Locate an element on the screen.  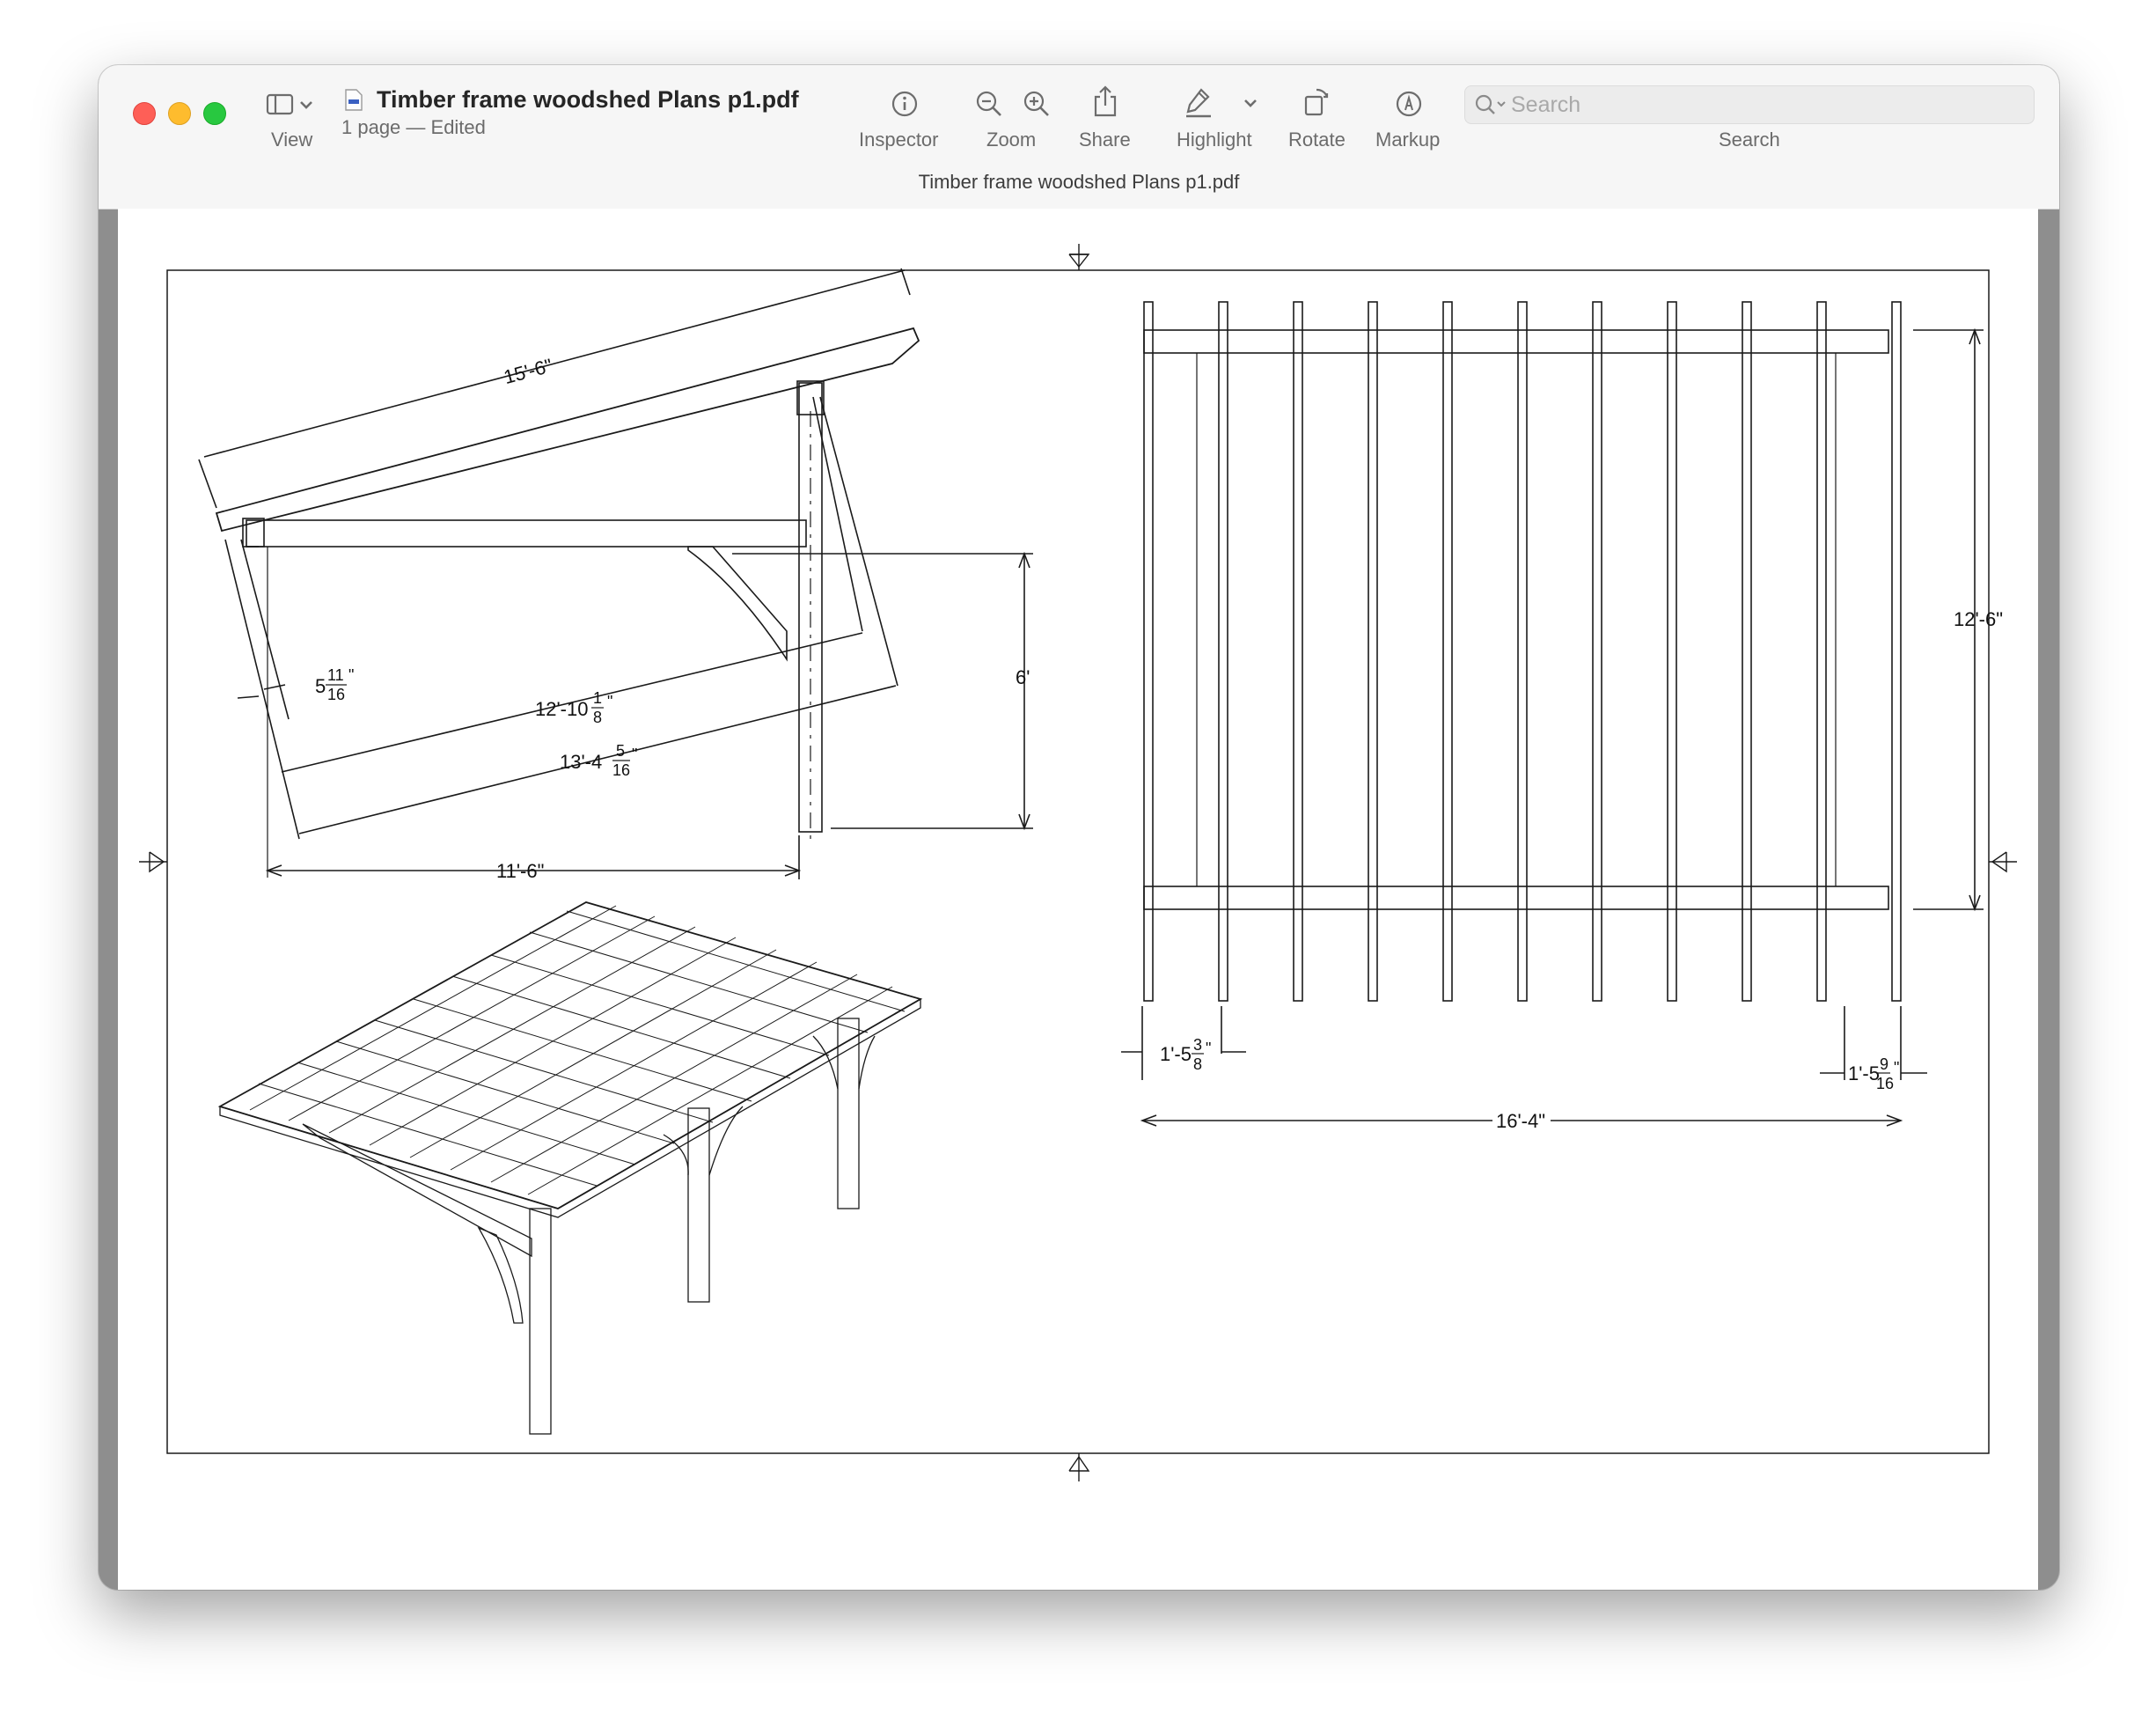
dim-inset-den: 16 is located at coordinates (336, 694).